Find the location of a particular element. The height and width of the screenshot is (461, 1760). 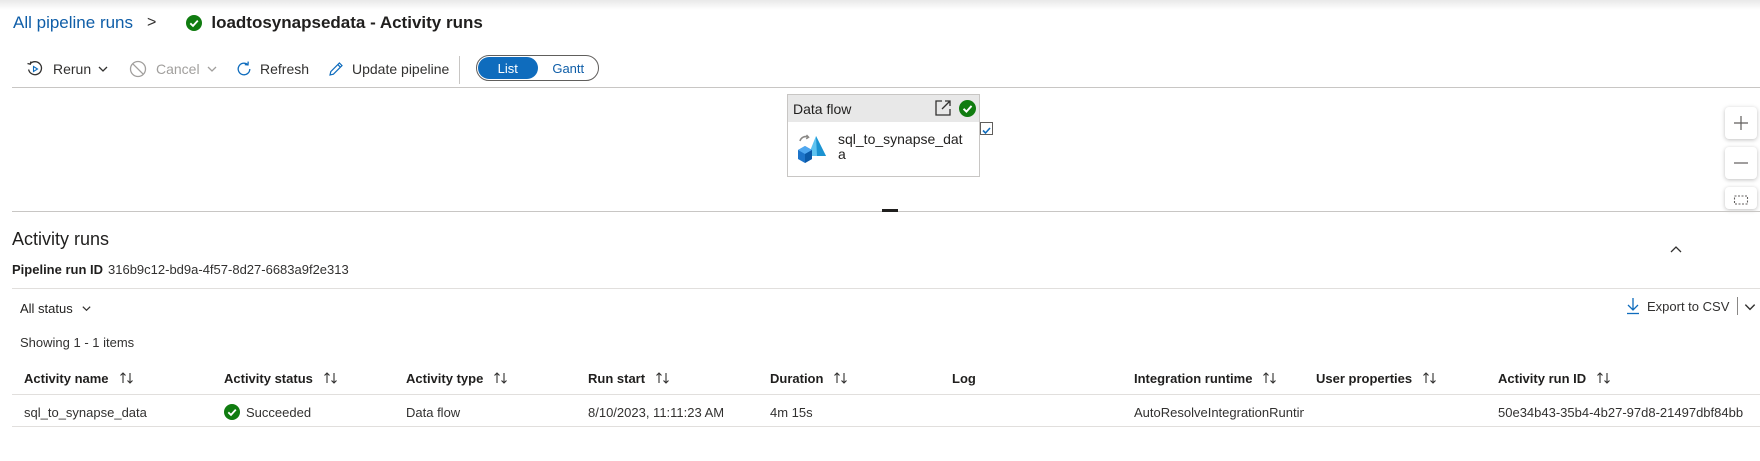

column-header-label: Run start is located at coordinates (617, 378).